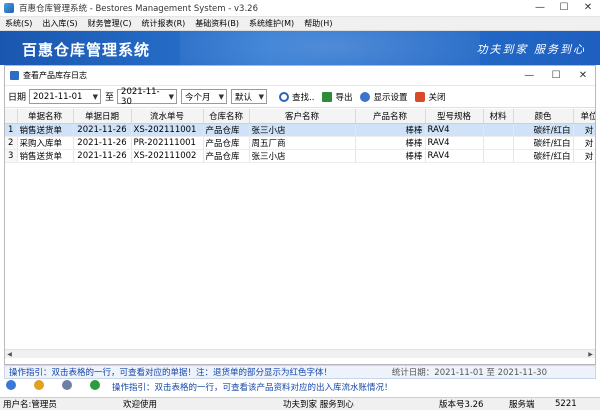 The height and width of the screenshot is (410, 600). What do you see at coordinates (14, 75) in the screenshot?
I see `window-icon` at bounding box center [14, 75].